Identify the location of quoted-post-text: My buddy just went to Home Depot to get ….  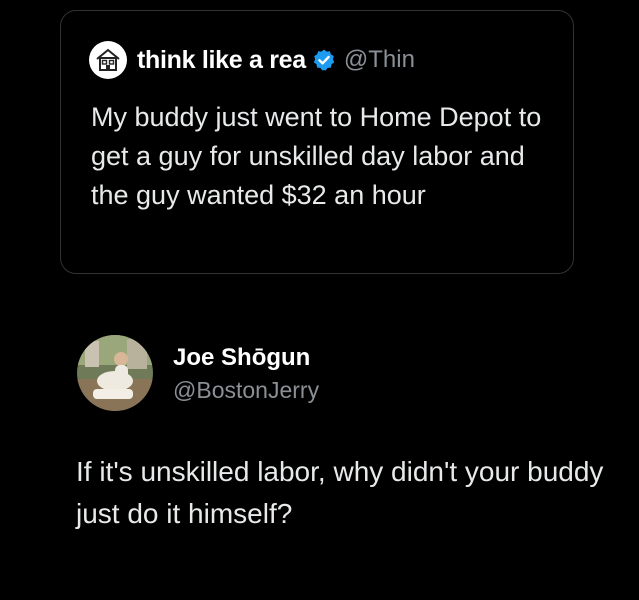
(316, 156).